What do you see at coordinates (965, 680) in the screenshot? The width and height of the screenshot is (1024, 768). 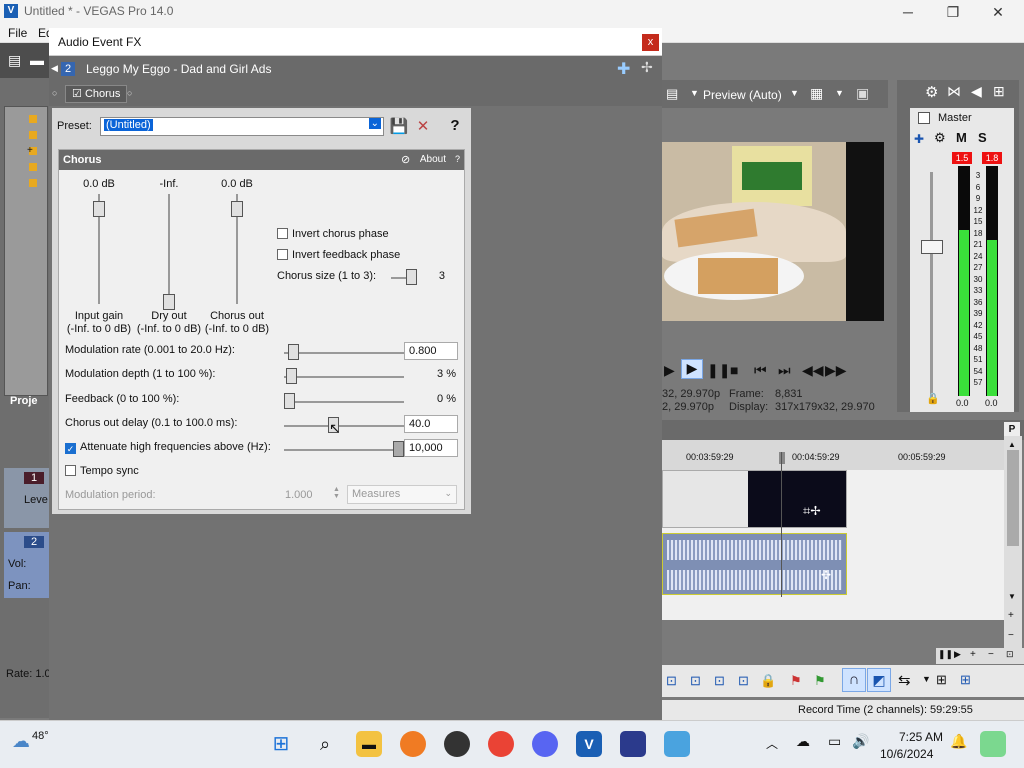 I see `group-icon: ⊞` at bounding box center [965, 680].